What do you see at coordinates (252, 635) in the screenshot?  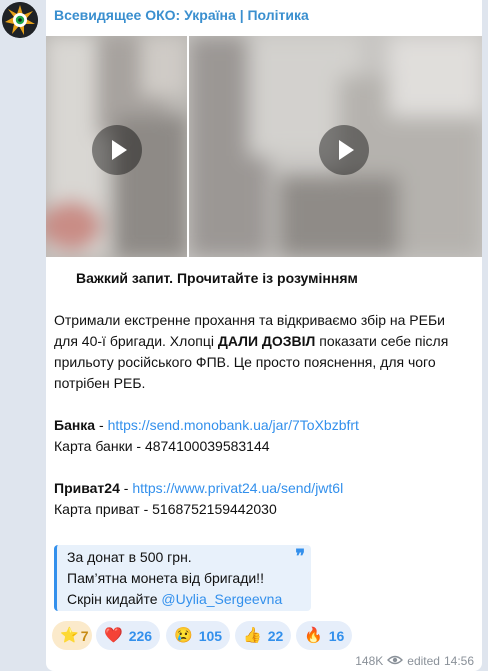 I see `thumbs-up-icon: 👍` at bounding box center [252, 635].